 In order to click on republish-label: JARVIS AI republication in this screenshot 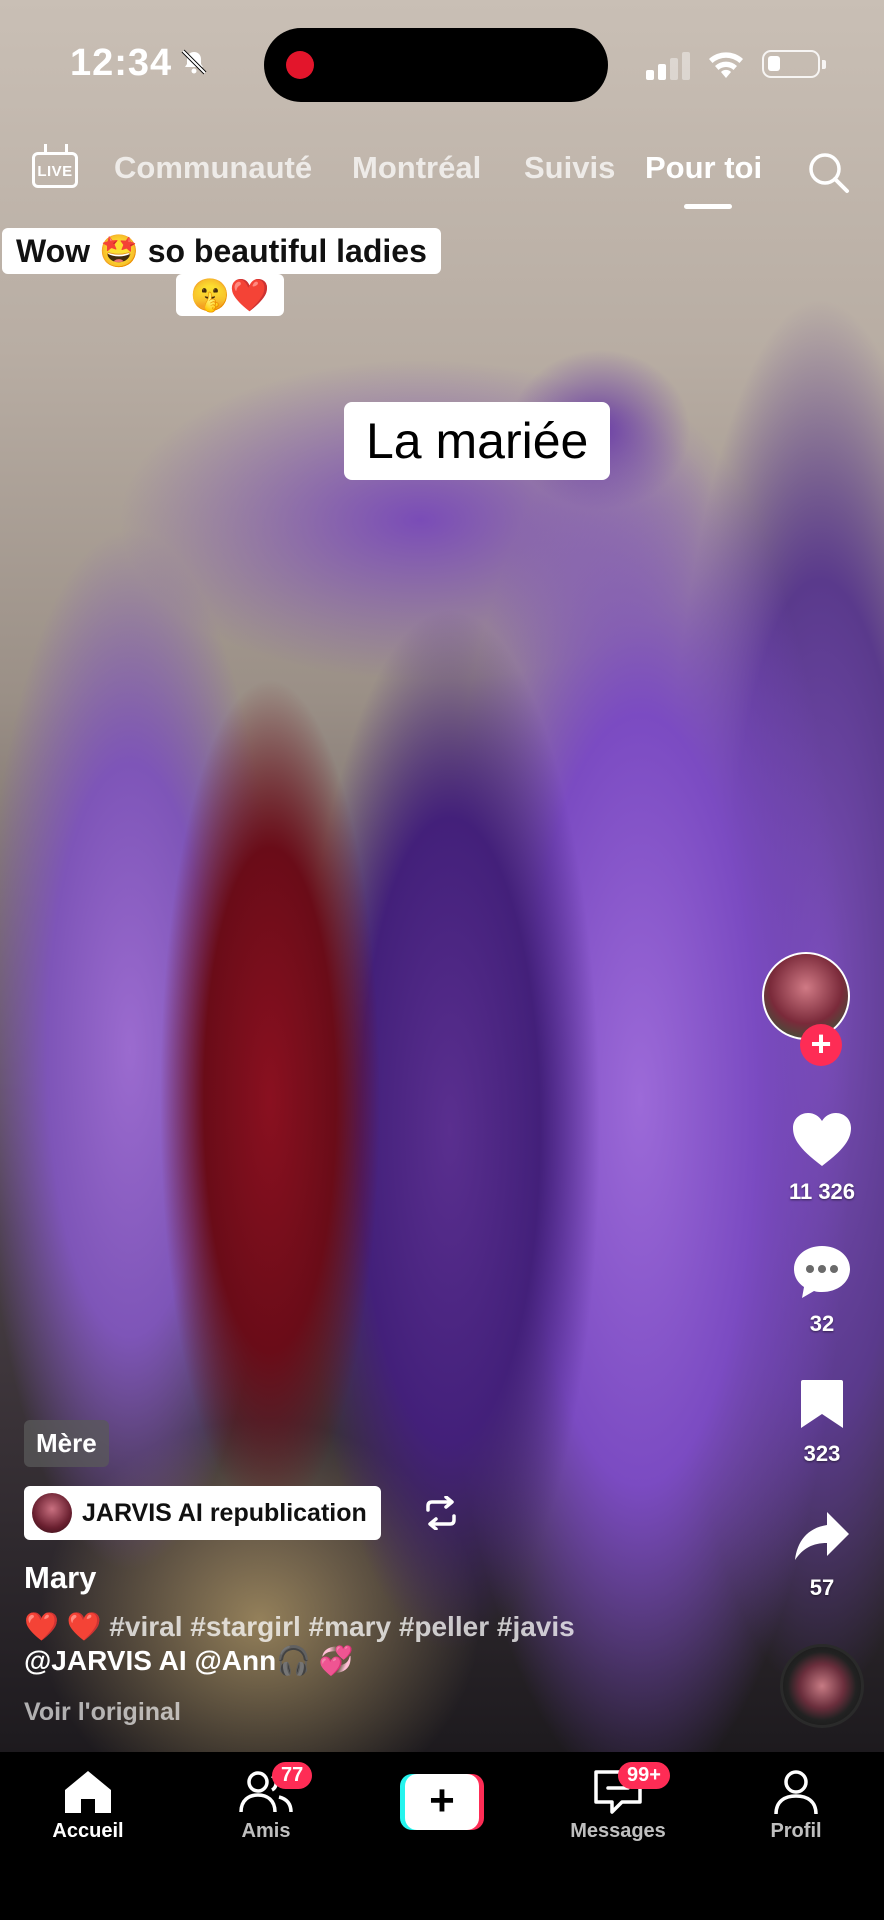, I will do `click(224, 1512)`.